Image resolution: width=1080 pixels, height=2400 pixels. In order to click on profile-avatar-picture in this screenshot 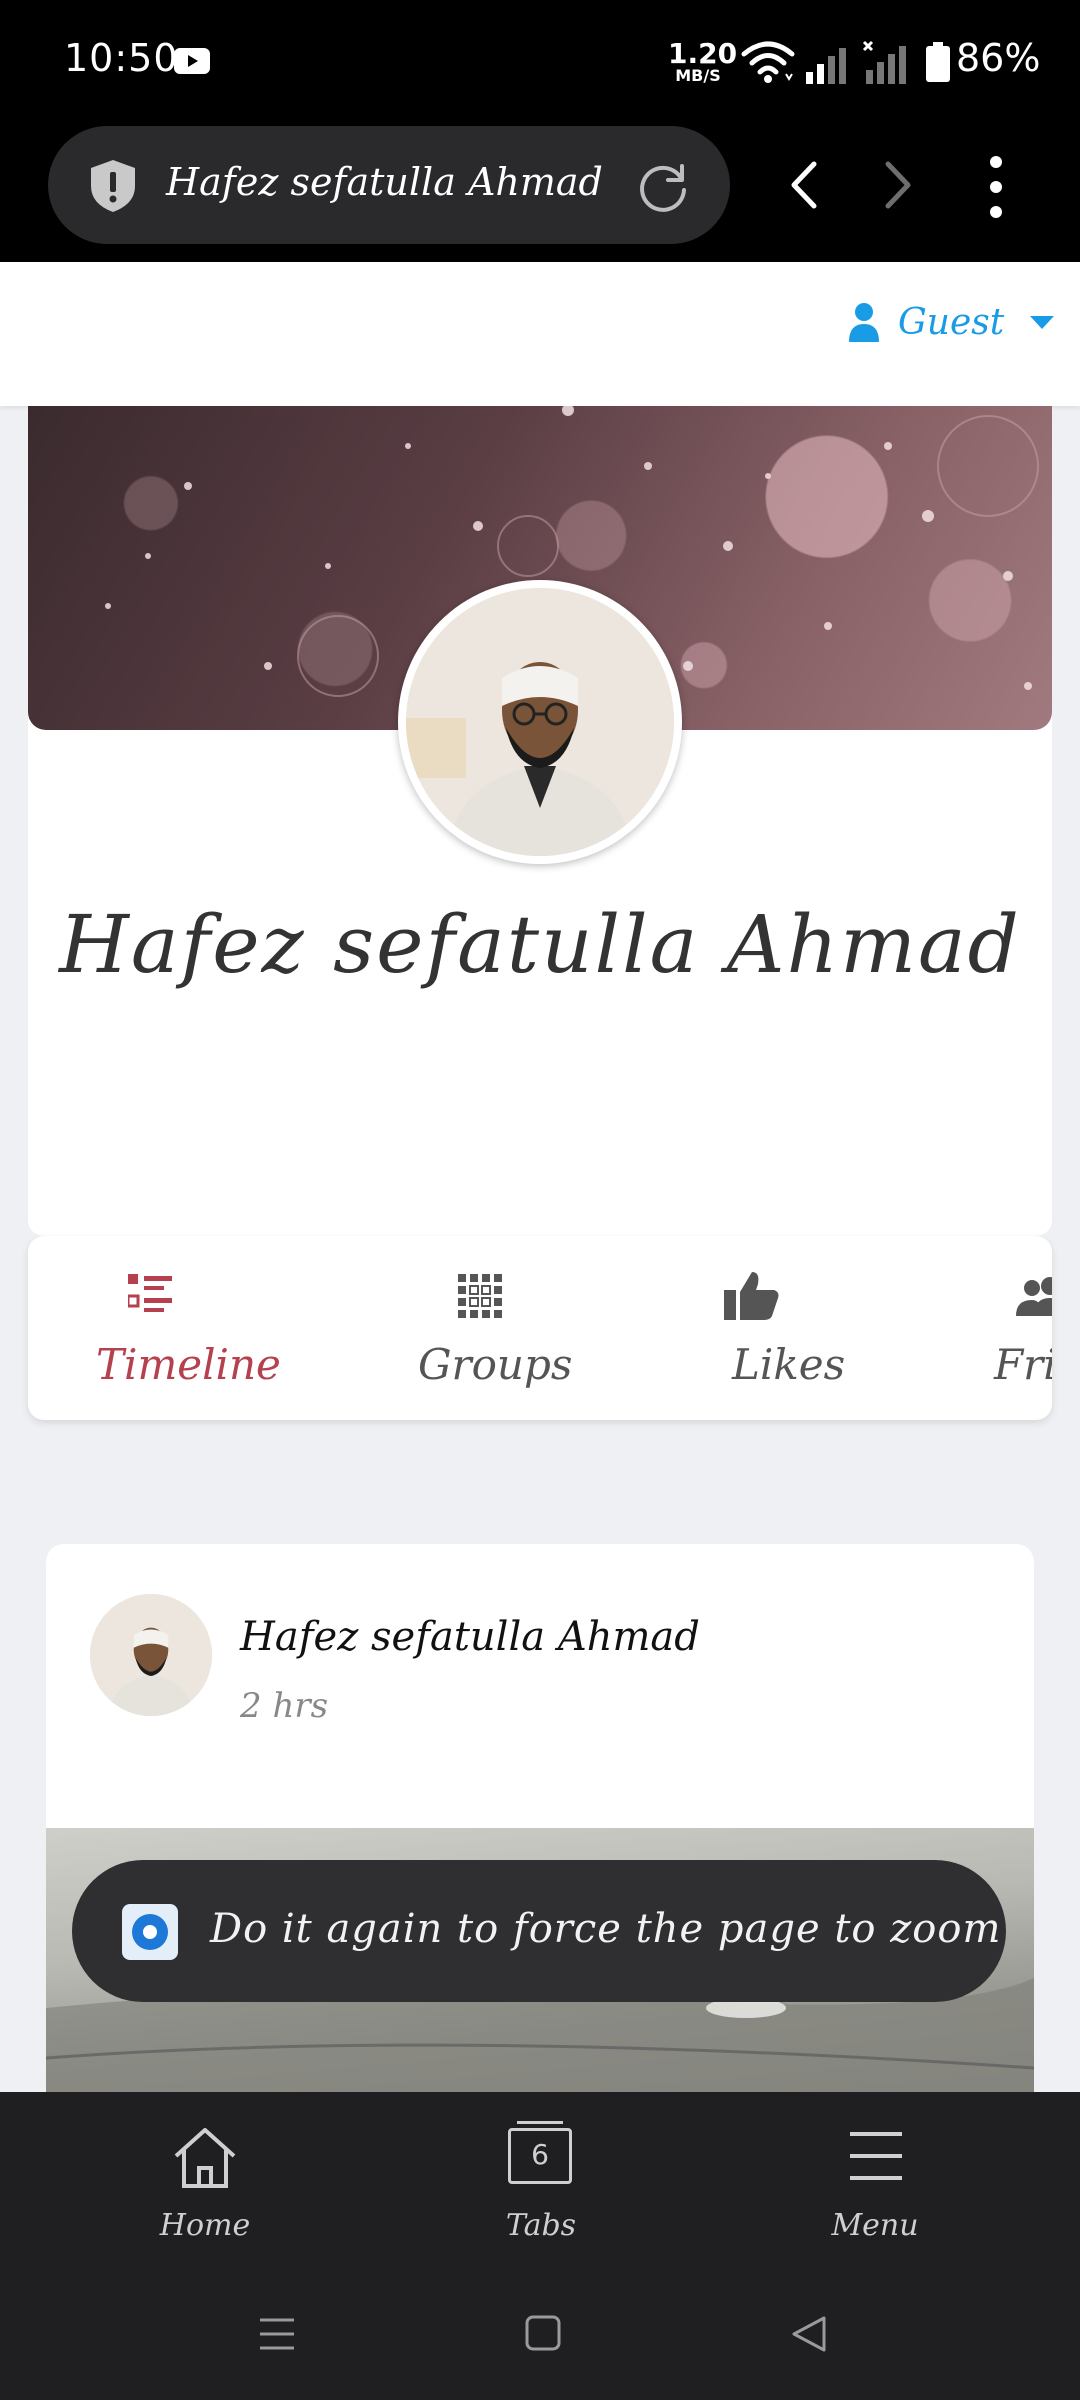, I will do `click(540, 722)`.